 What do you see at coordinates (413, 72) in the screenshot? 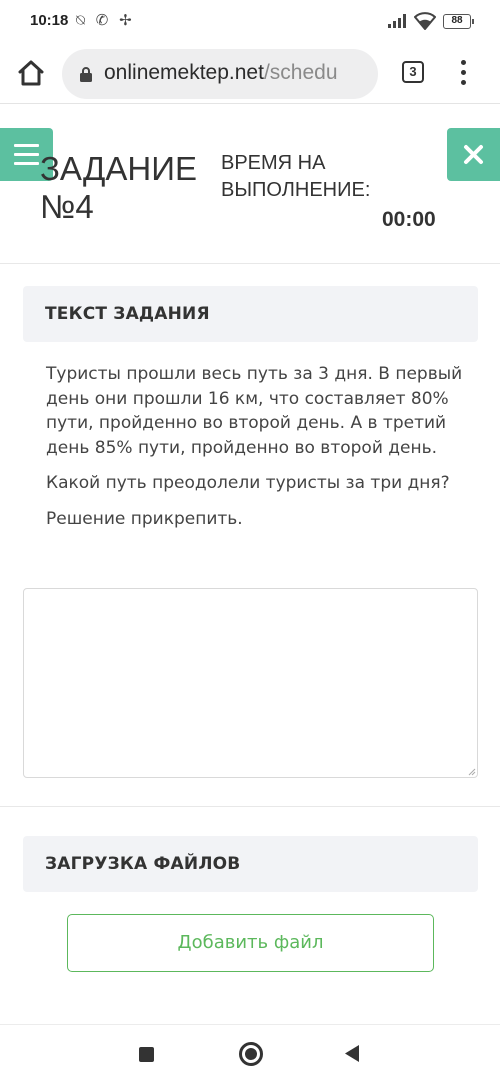
I see `tab-switcher-button: 3` at bounding box center [413, 72].